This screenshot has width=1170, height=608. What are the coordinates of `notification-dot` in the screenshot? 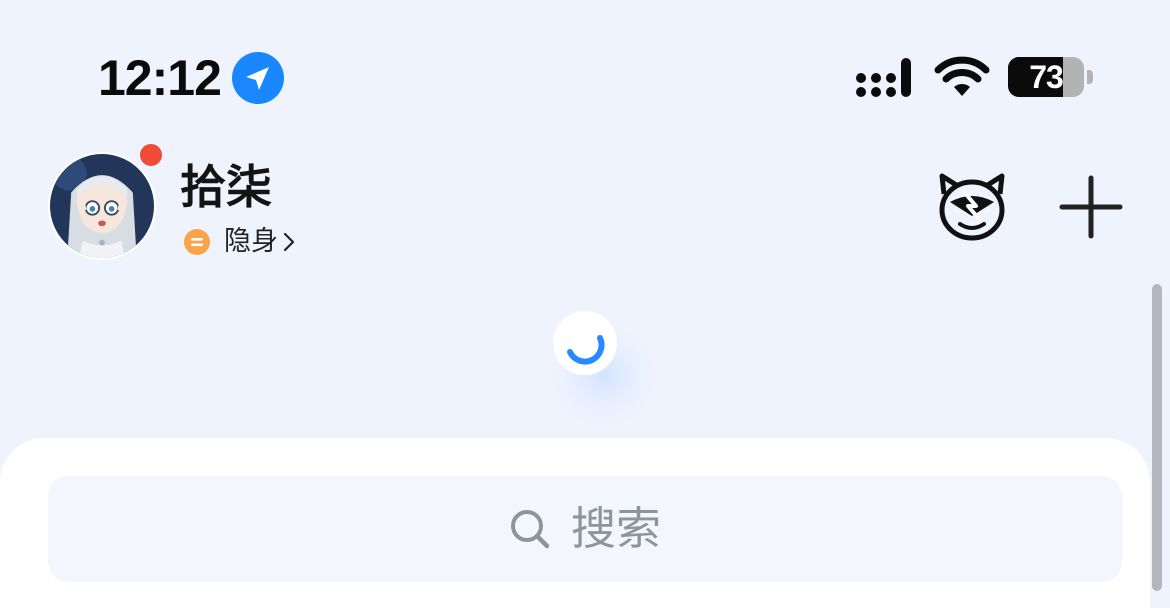 It's located at (151, 155).